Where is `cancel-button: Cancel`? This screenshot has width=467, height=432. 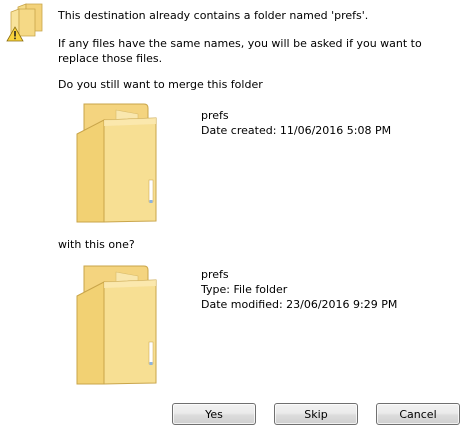 cancel-button: Cancel is located at coordinates (418, 414).